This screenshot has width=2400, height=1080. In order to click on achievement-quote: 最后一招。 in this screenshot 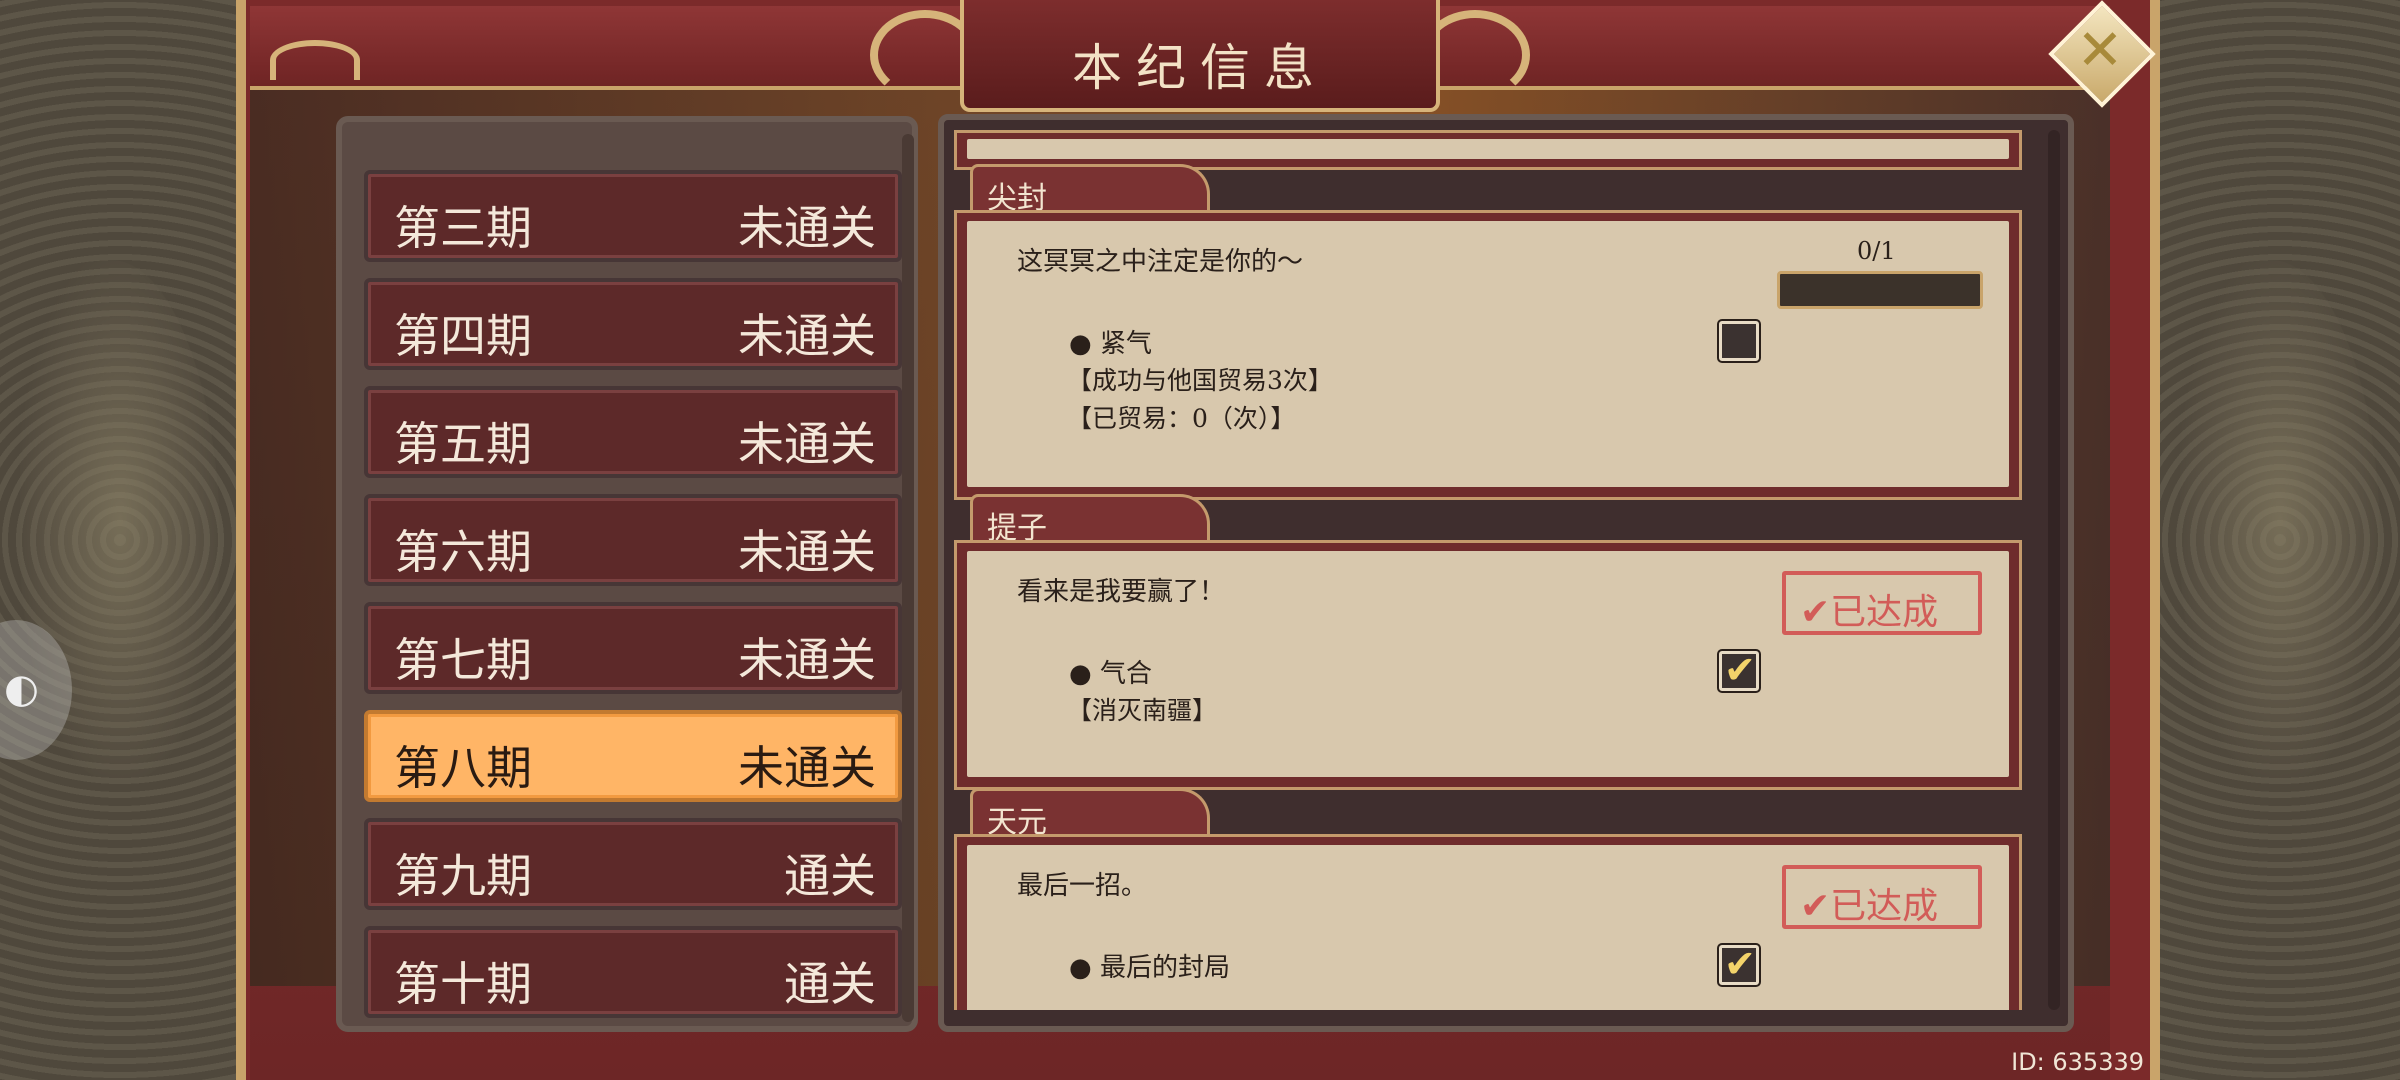, I will do `click(1082, 886)`.